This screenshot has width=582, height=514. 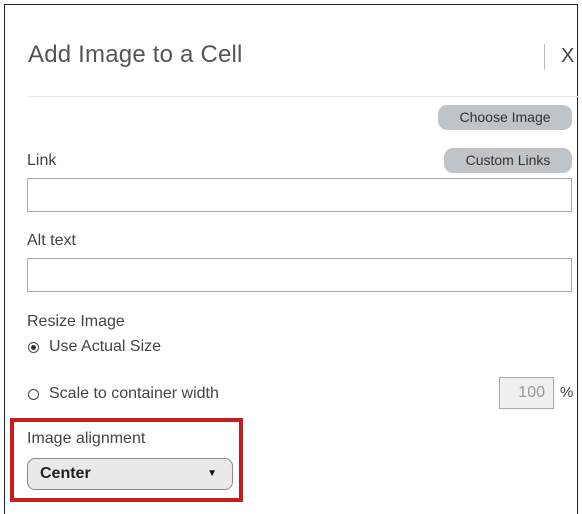 I want to click on title-separator, so click(x=544, y=57).